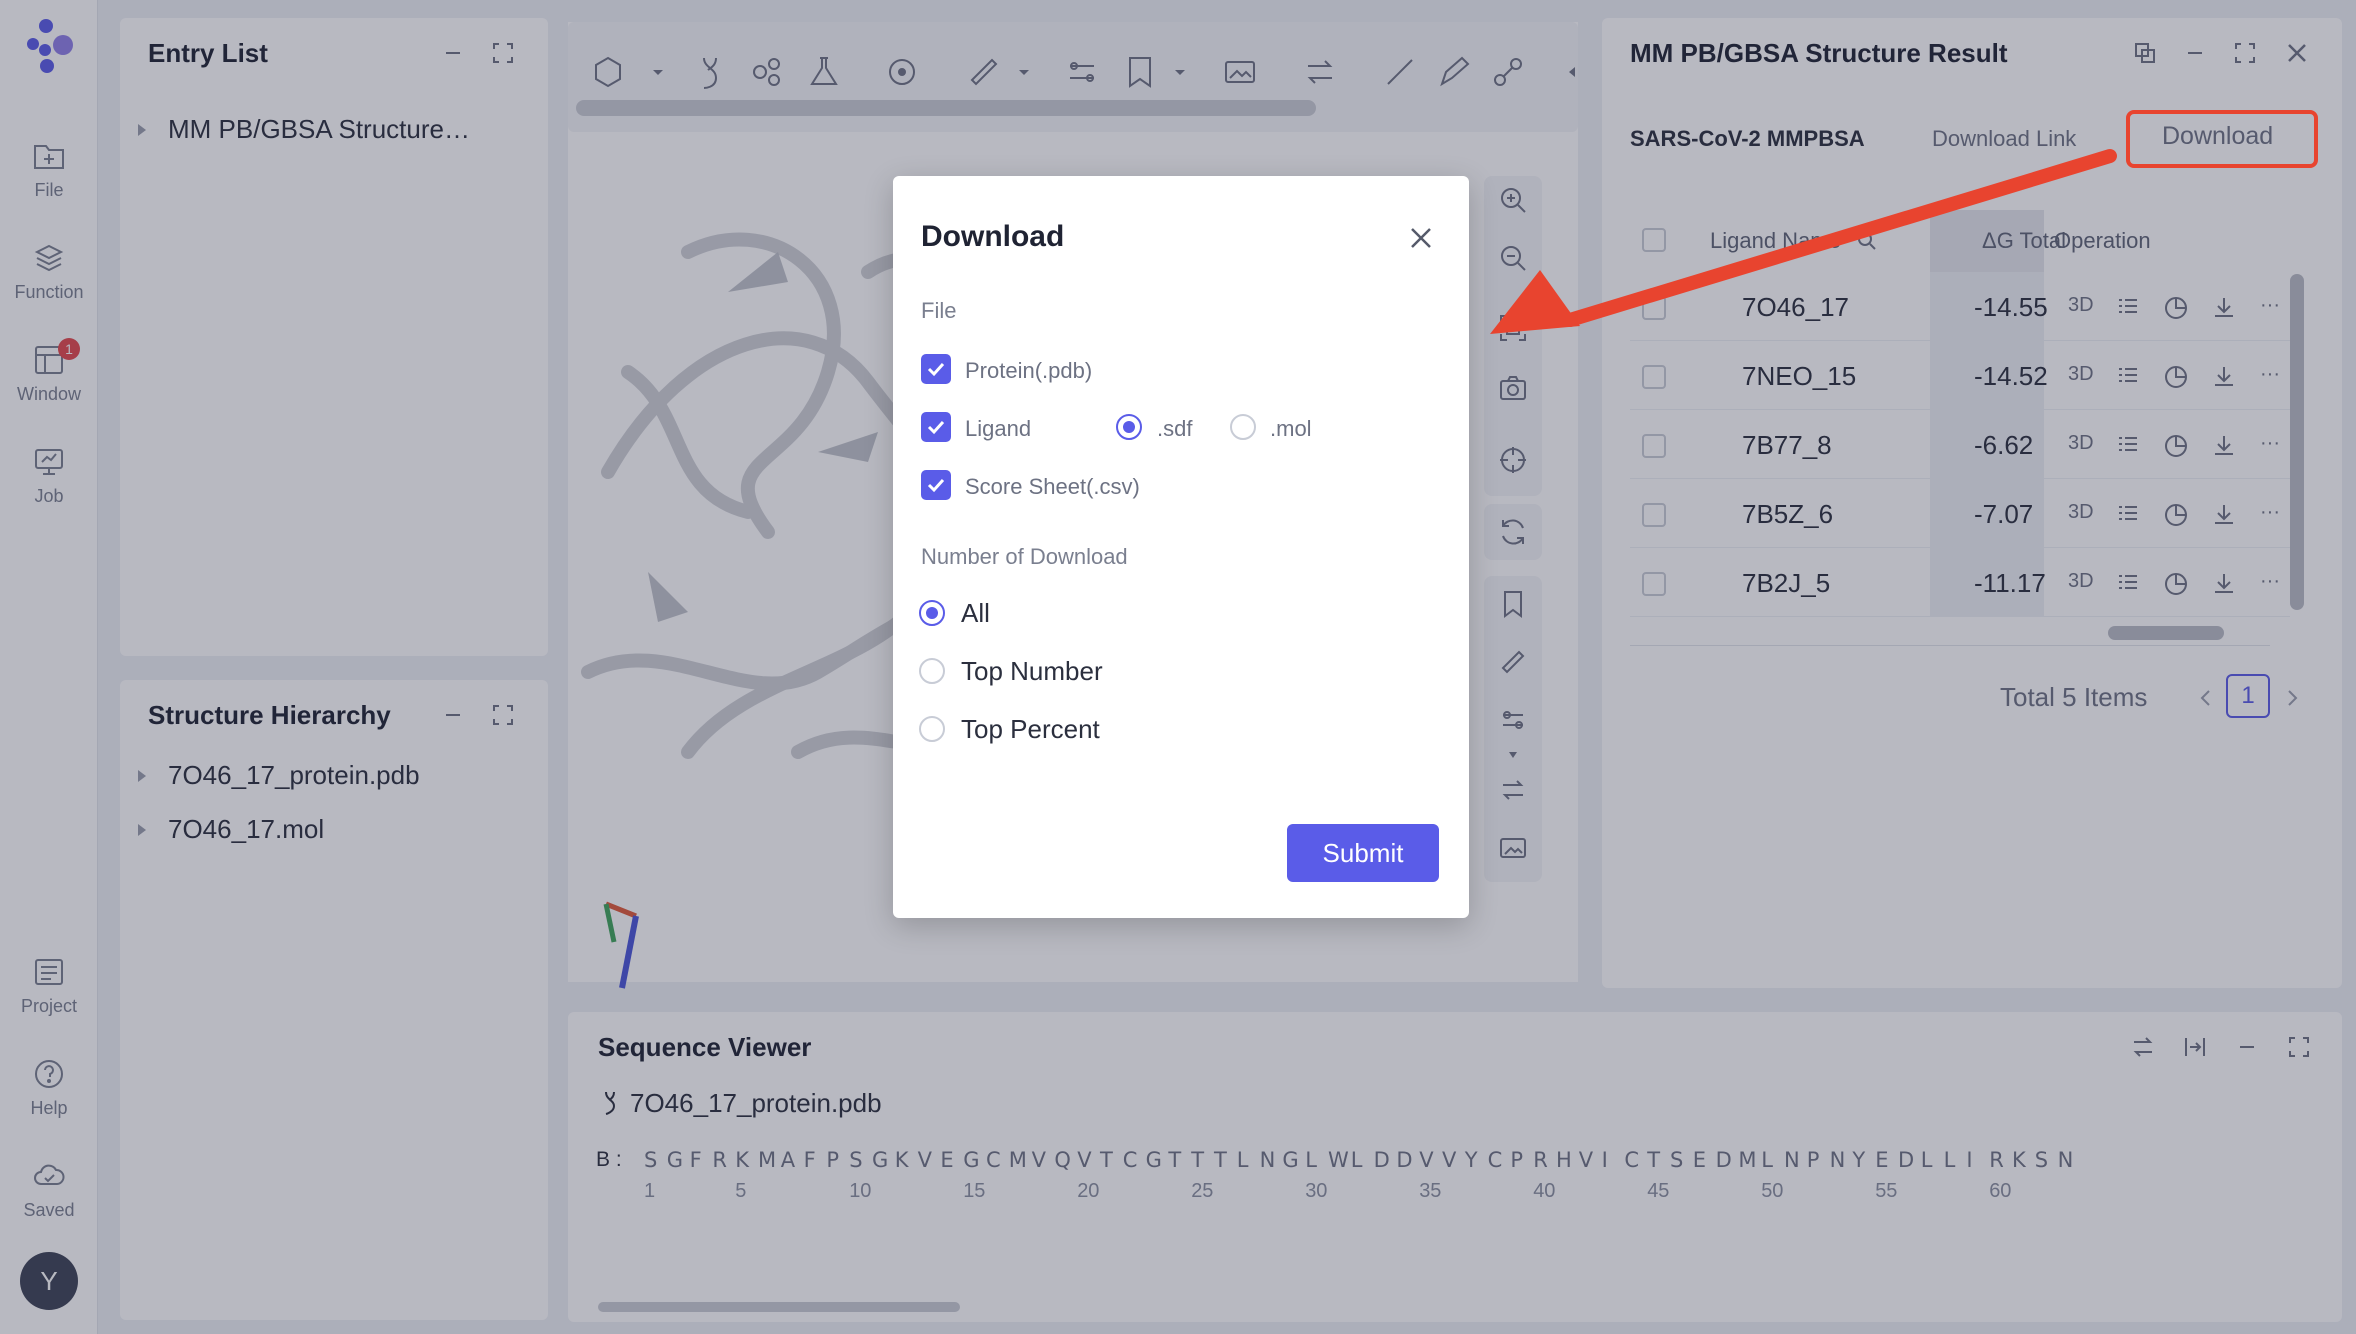  I want to click on annotation-arrow, so click(1803, 241).